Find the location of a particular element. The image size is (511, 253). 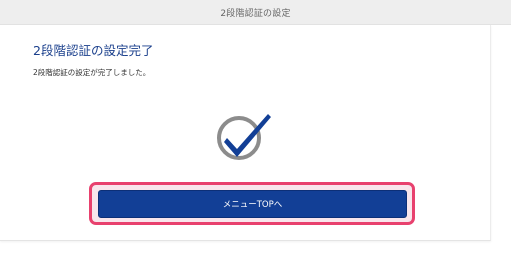

header-bar: 2段階認証の設定 is located at coordinates (255, 12).